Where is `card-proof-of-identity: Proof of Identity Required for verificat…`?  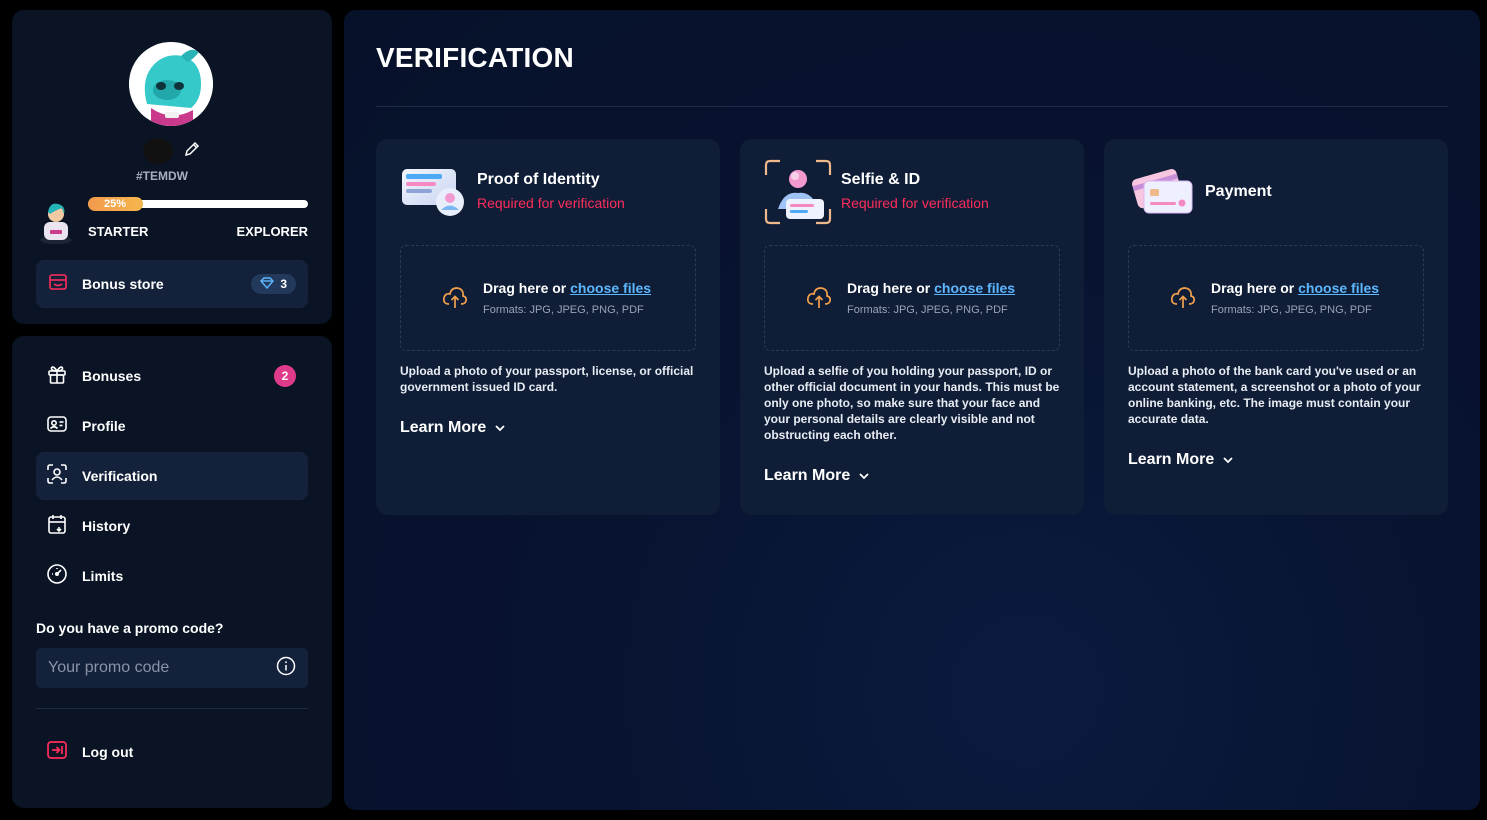 card-proof-of-identity: Proof of Identity Required for verificat… is located at coordinates (548, 327).